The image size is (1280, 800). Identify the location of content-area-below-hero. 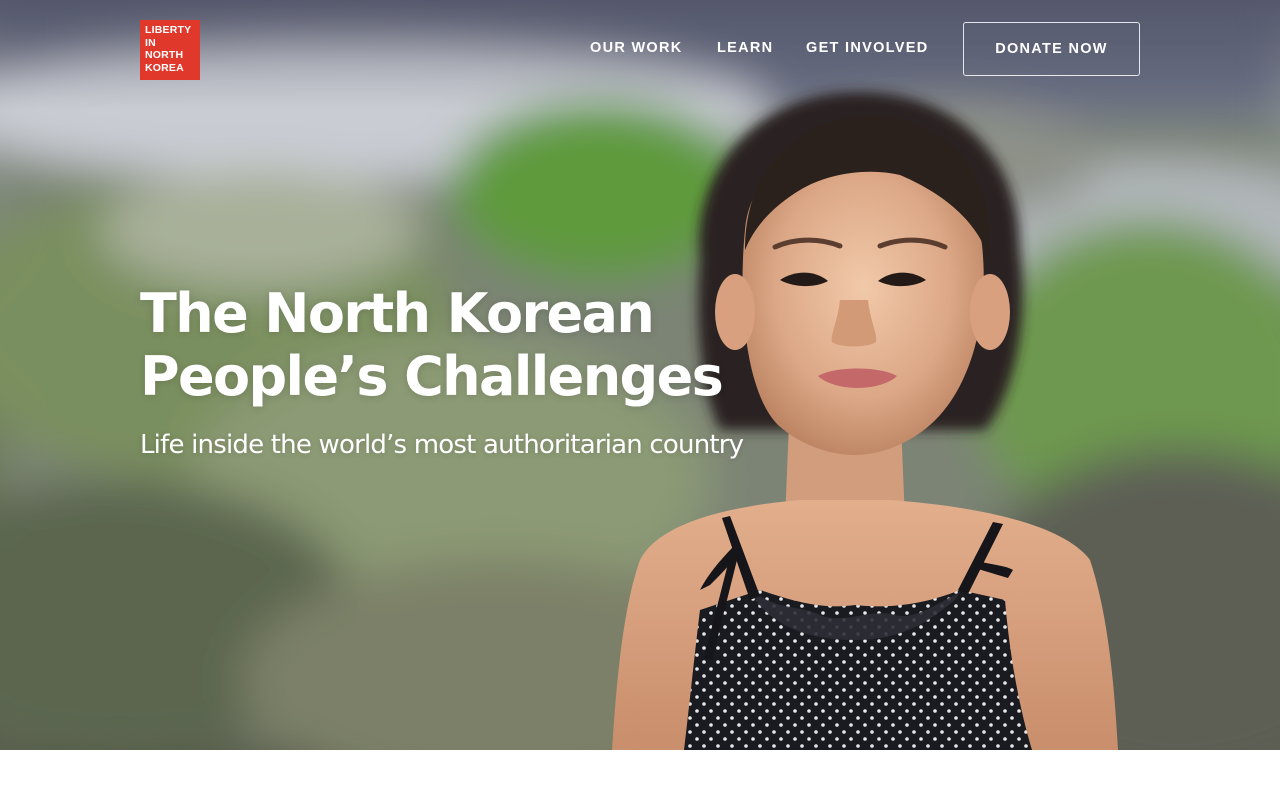
(640, 775).